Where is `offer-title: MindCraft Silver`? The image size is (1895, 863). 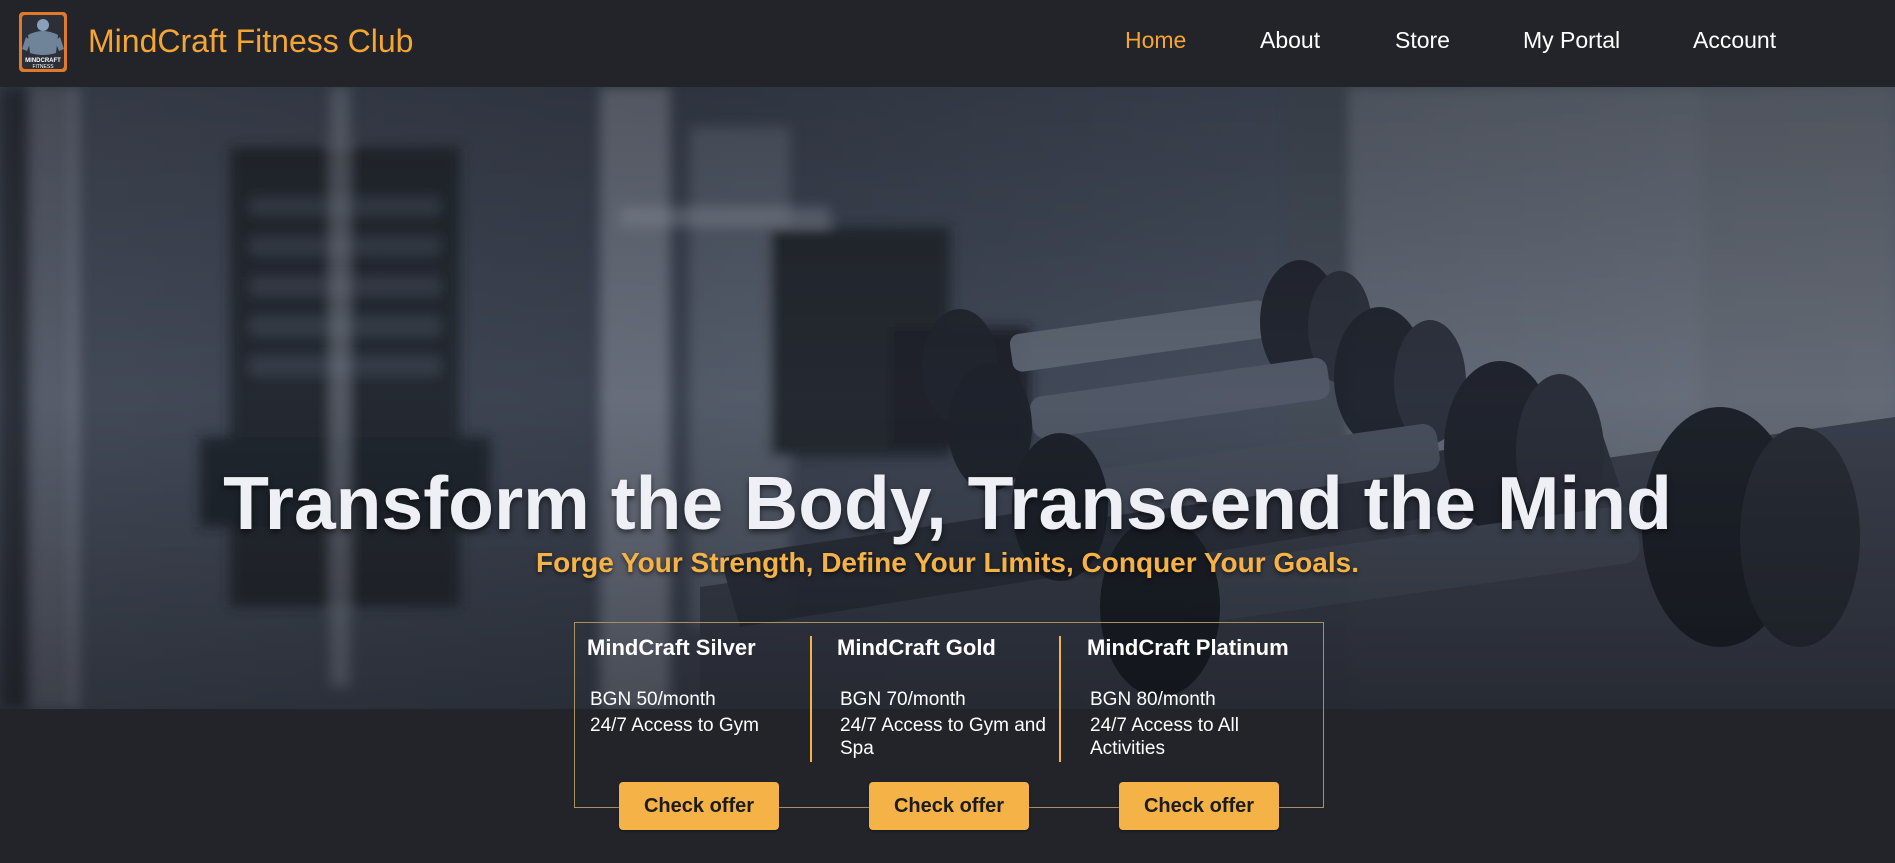
offer-title: MindCraft Silver is located at coordinates (671, 647).